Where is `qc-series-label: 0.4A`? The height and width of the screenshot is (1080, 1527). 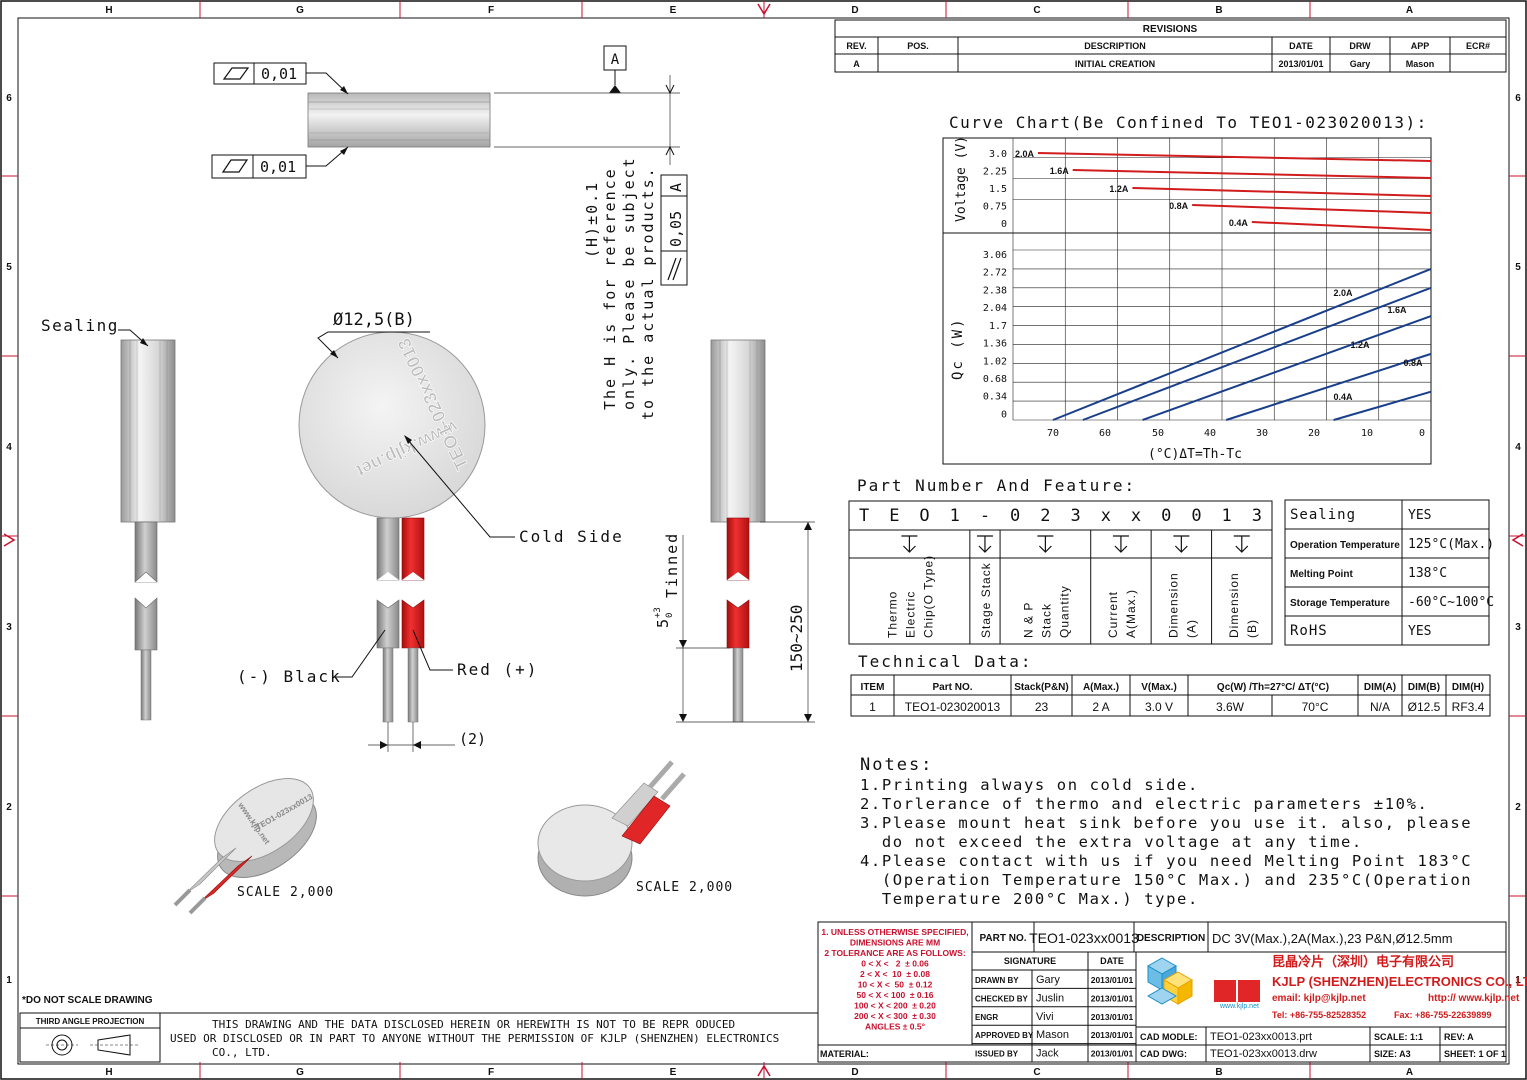
qc-series-label: 0.4A is located at coordinates (1343, 397).